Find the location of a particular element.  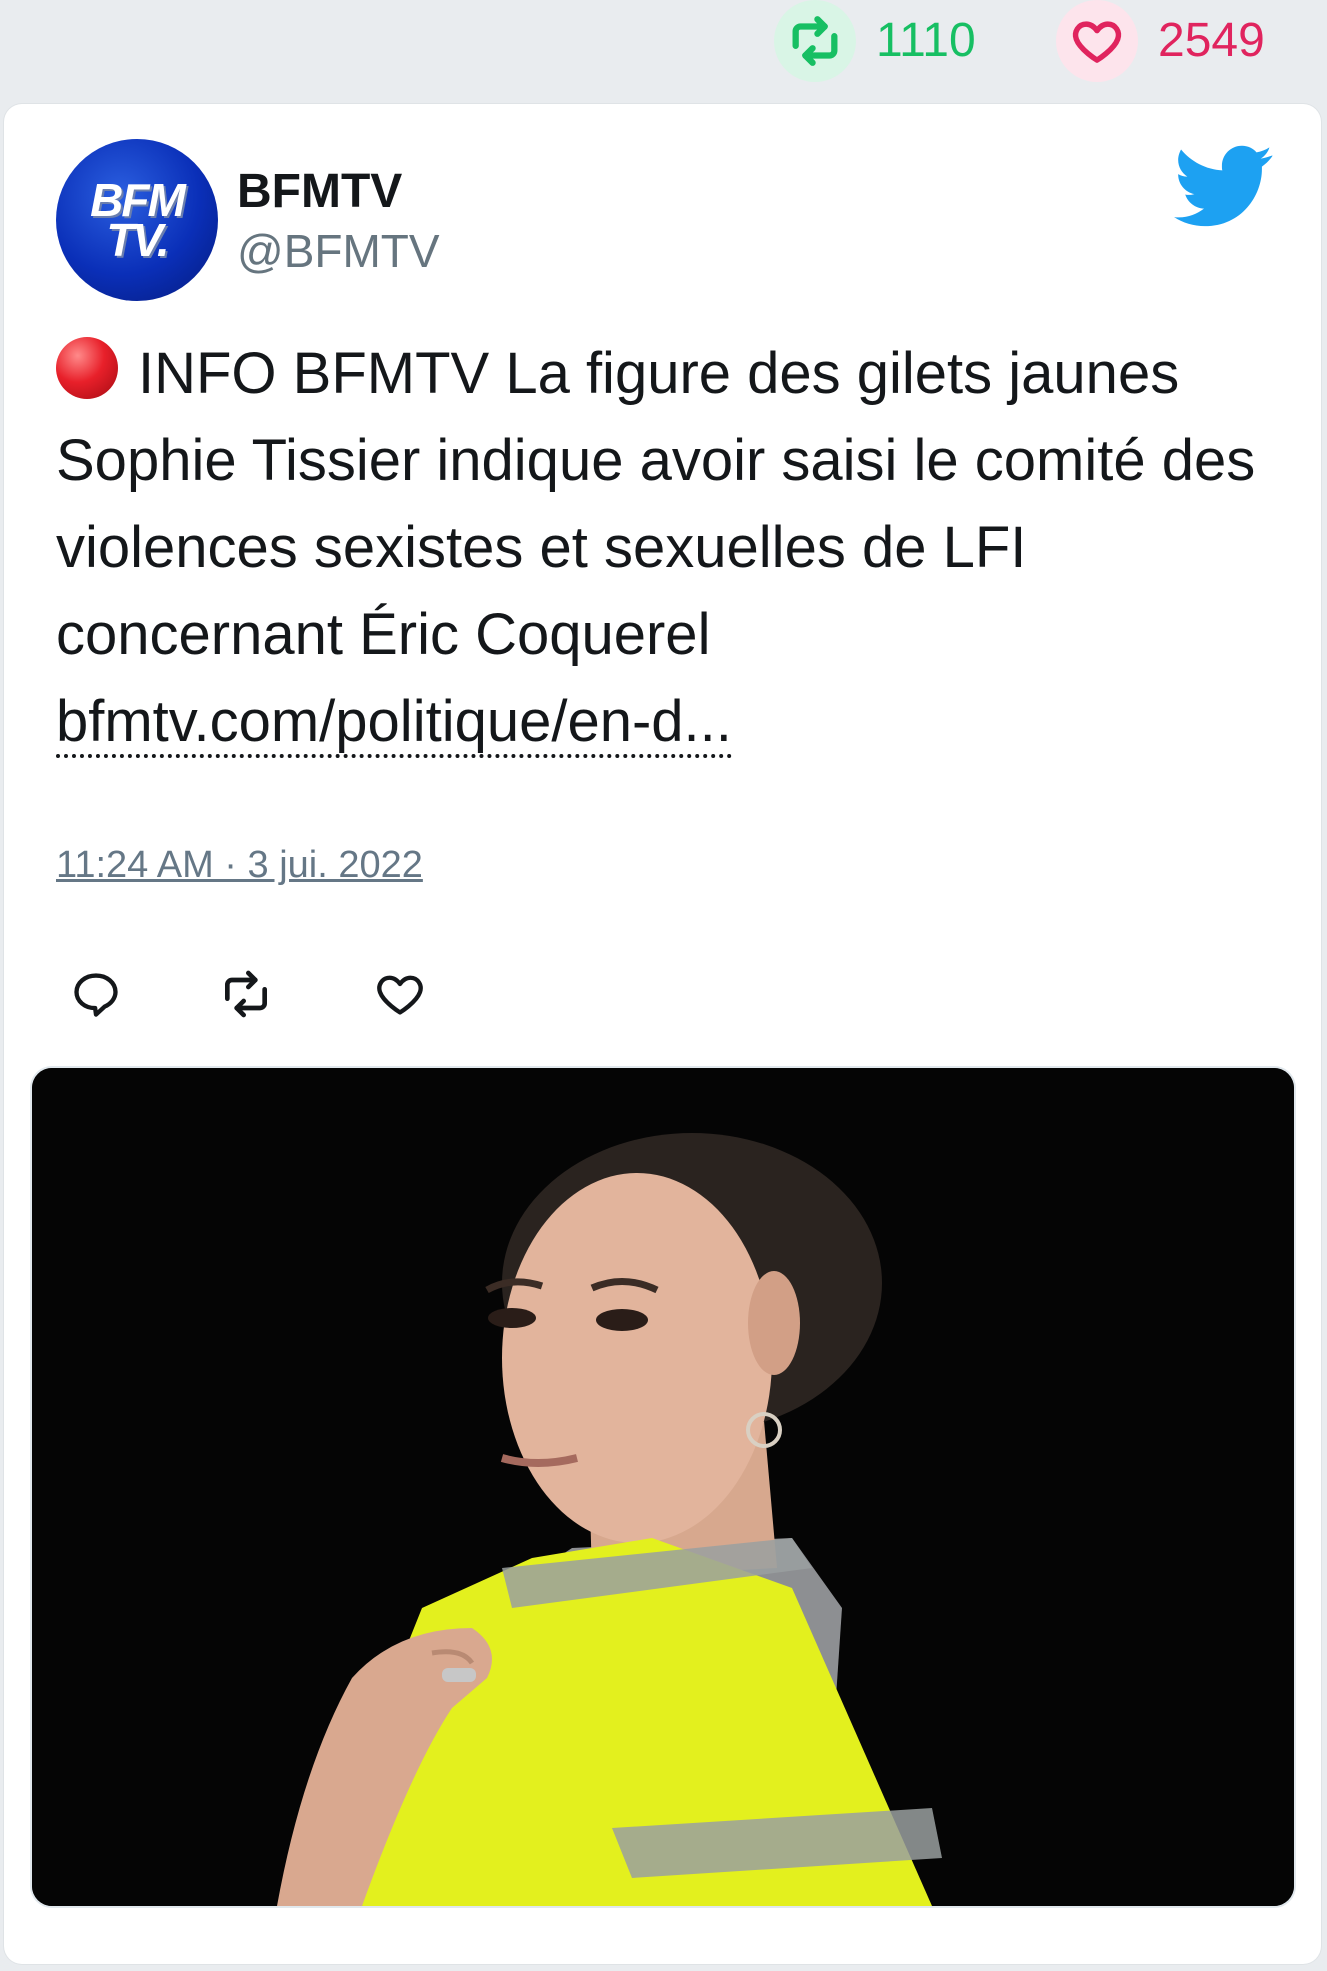

tweet-timestamp: 11:24 AM · 3 jui. 2022 is located at coordinates (239, 865).